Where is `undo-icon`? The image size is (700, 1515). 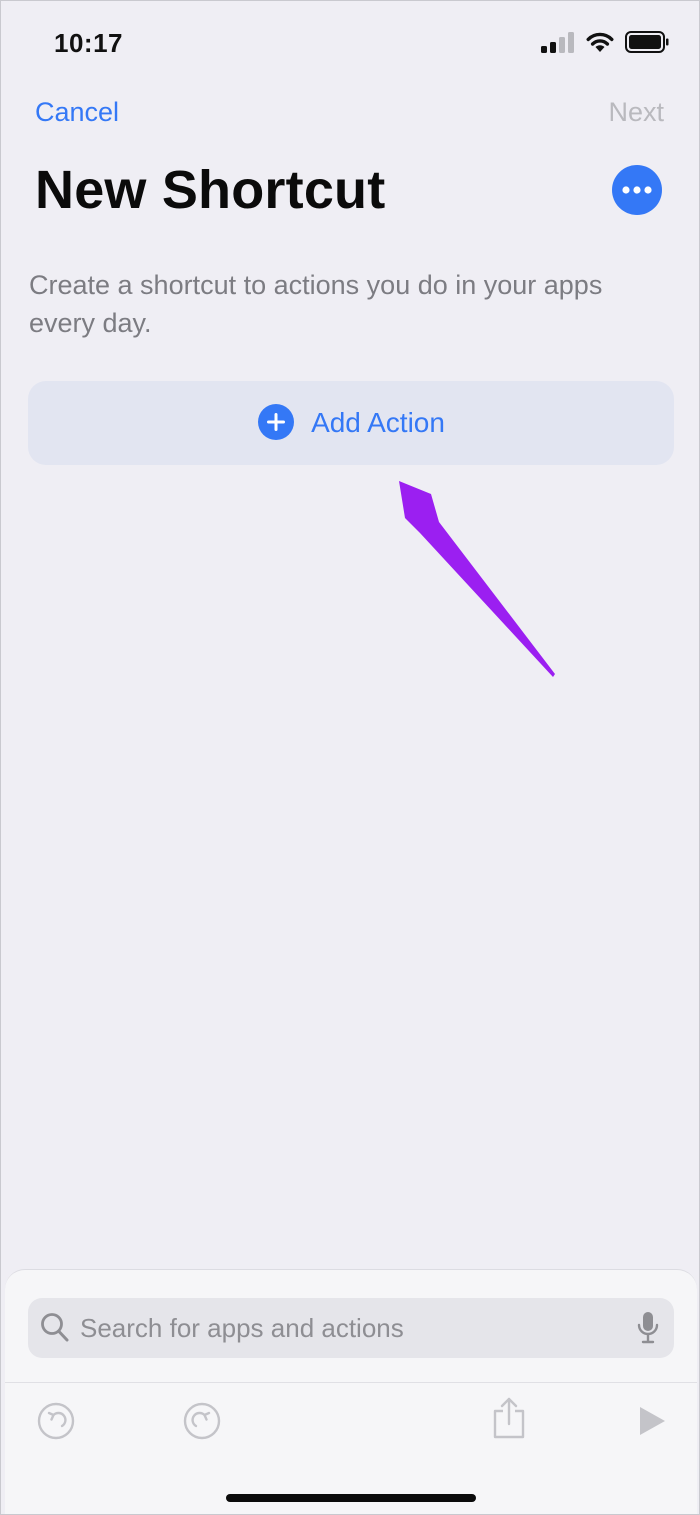
undo-icon is located at coordinates (56, 1422).